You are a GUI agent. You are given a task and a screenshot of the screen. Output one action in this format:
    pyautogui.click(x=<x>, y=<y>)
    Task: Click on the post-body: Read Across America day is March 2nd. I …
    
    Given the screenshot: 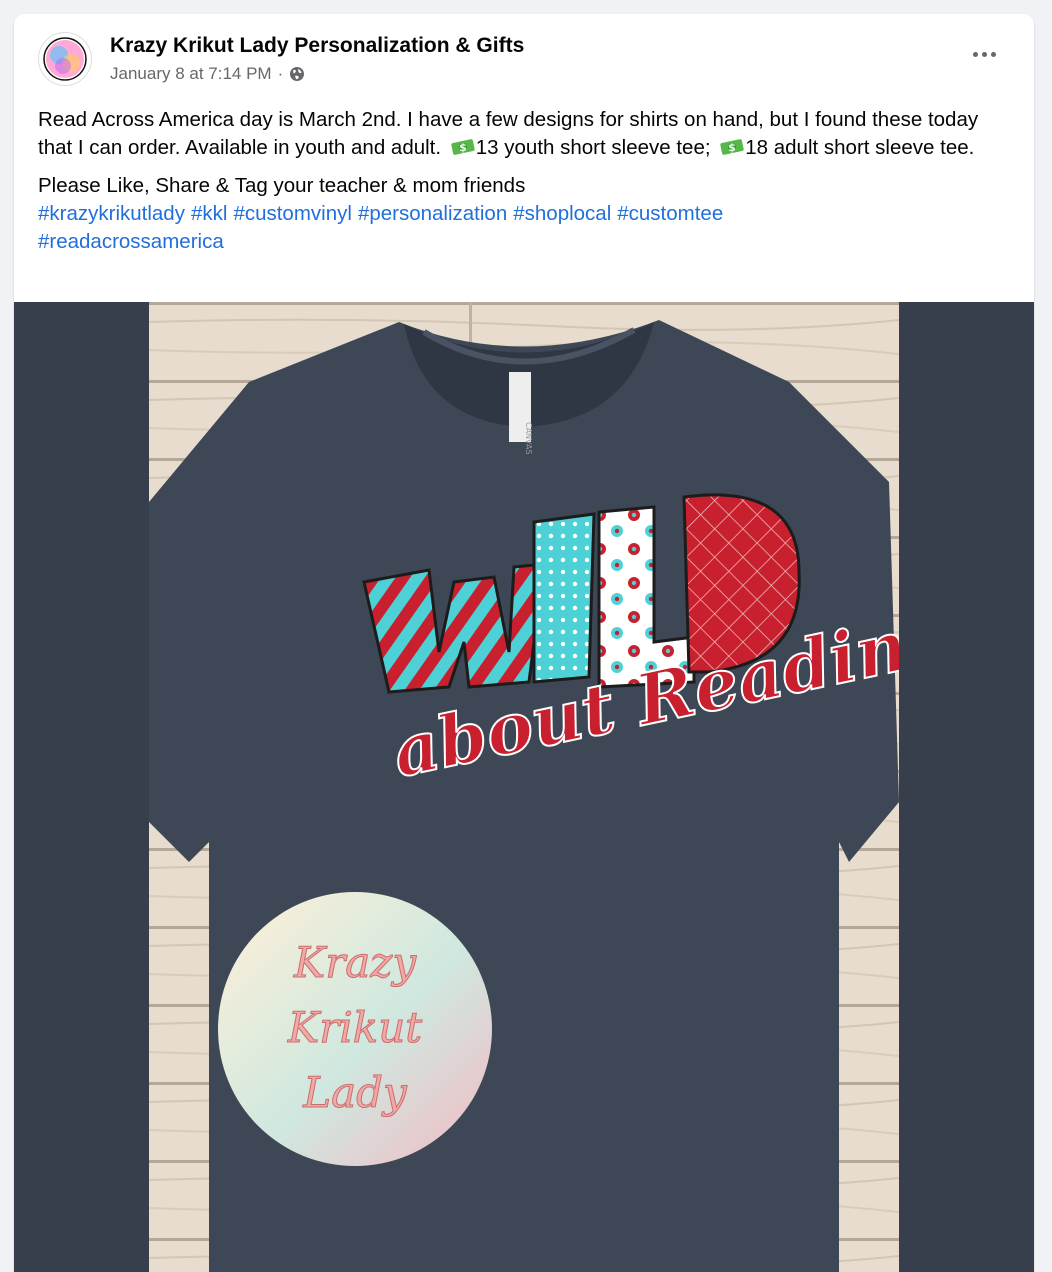 What is the action you would take?
    pyautogui.click(x=518, y=181)
    